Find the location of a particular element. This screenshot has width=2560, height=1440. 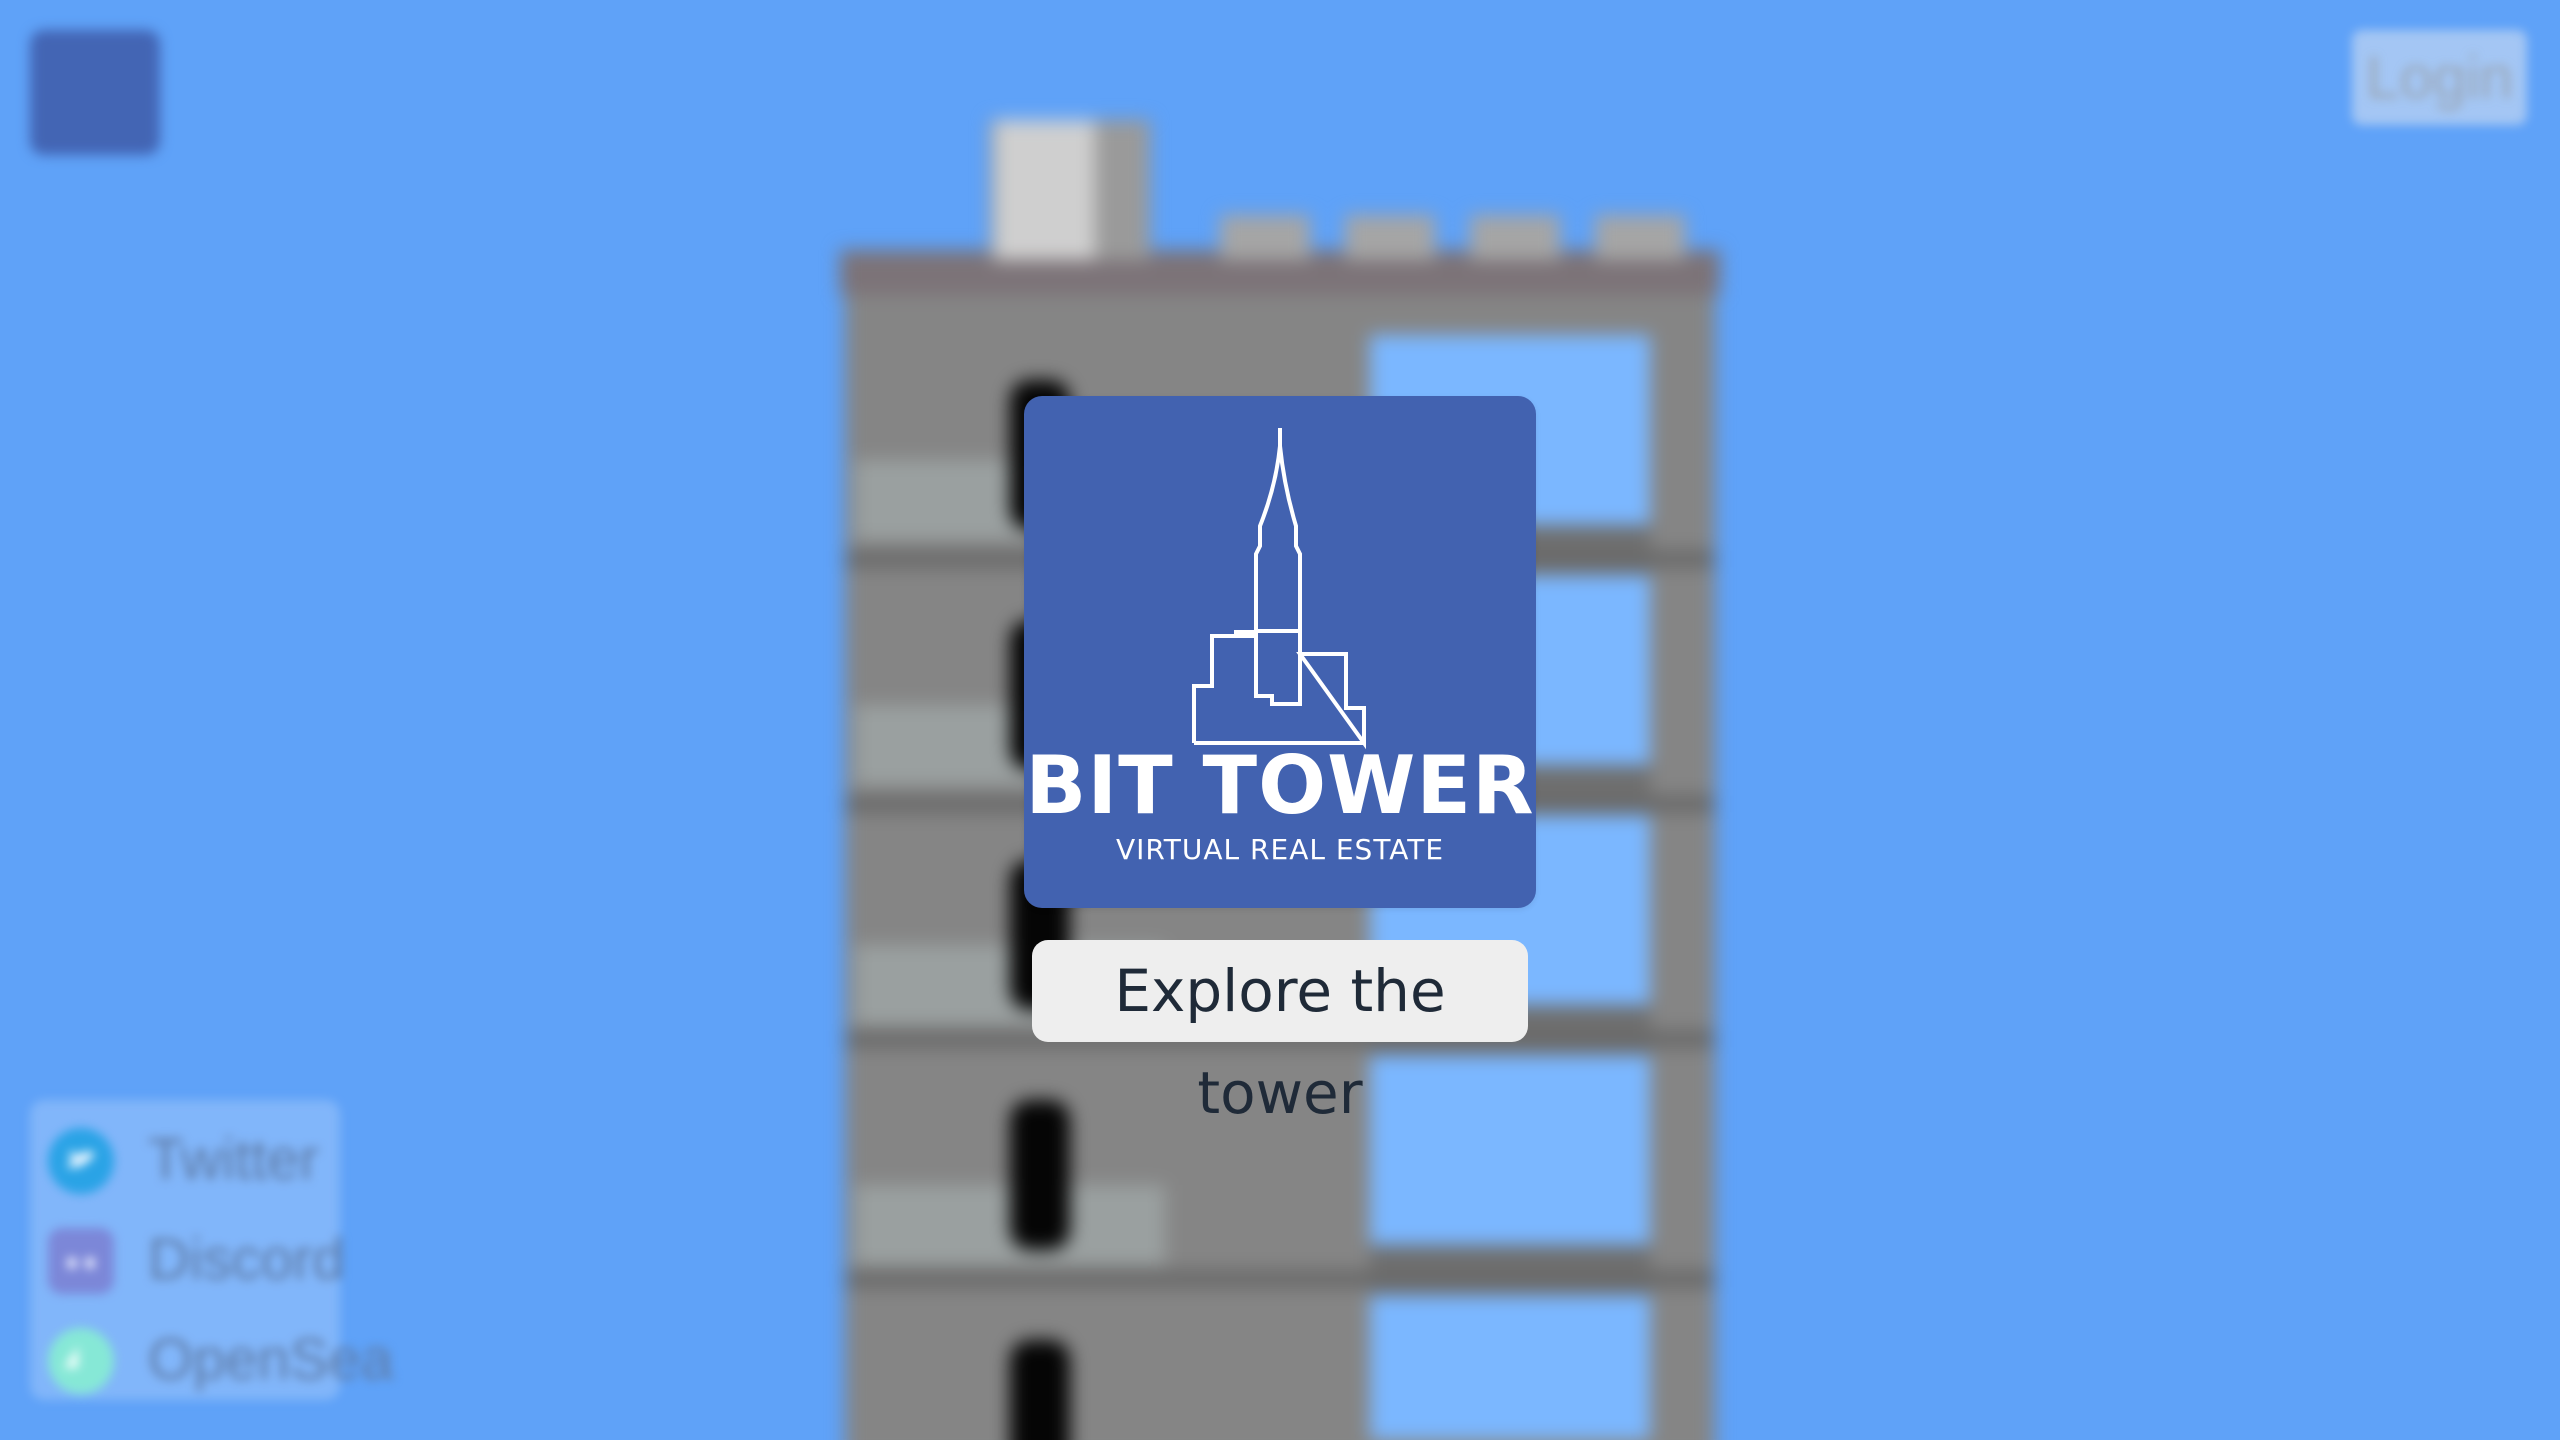

social-label: OpenSea is located at coordinates (271, 1359).